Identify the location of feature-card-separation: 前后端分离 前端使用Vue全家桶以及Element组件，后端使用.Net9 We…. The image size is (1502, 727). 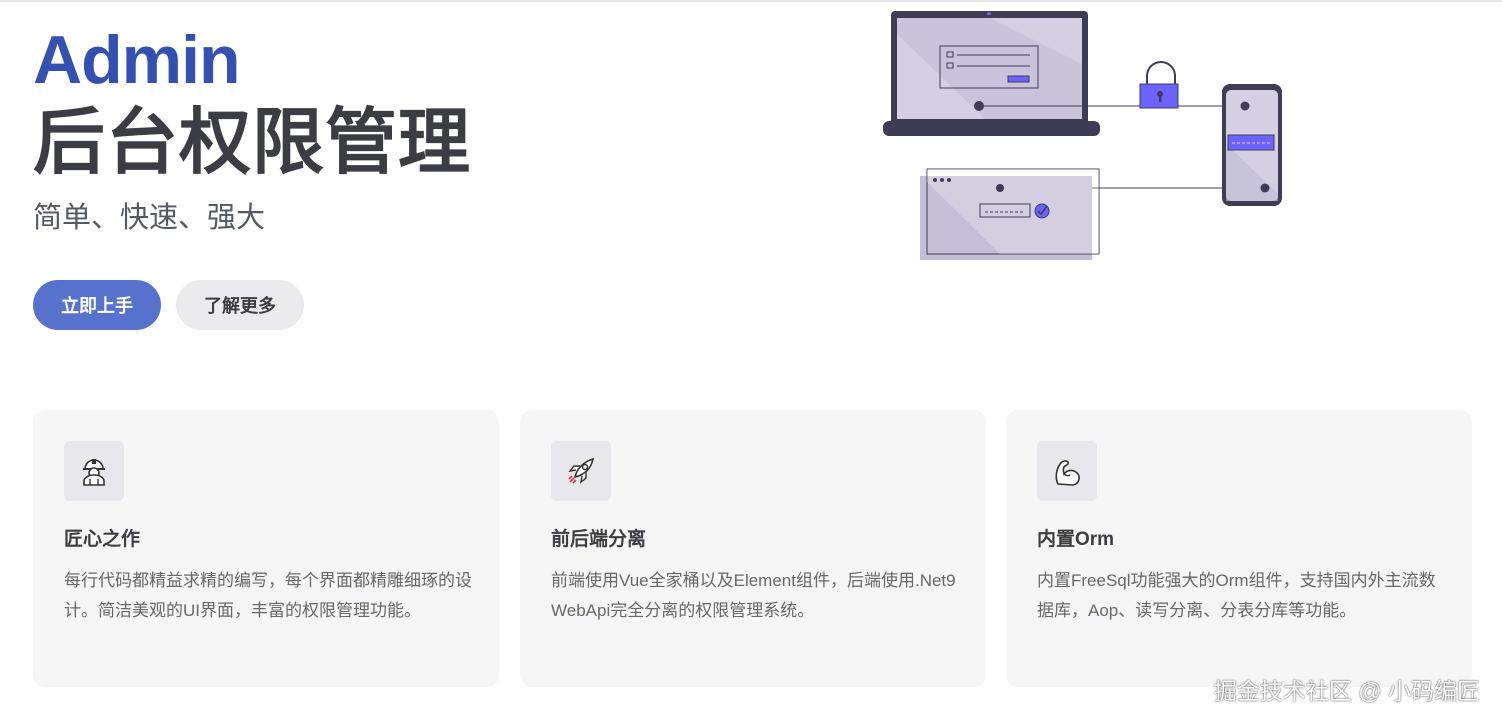
(753, 548).